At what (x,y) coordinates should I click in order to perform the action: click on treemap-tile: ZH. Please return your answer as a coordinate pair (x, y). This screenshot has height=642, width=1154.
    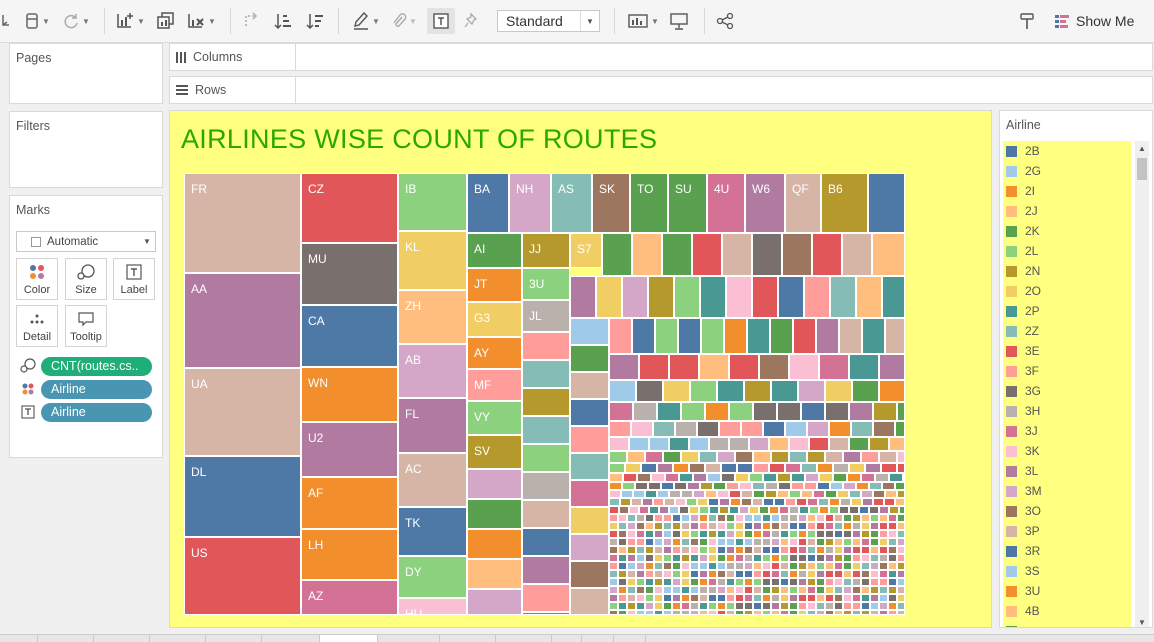
    Looking at the image, I should click on (432, 317).